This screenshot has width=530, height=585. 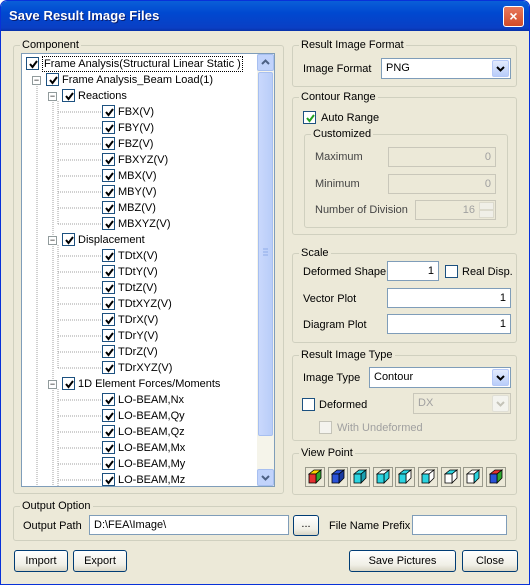 What do you see at coordinates (140, 400) in the screenshot?
I see `tree-item: LO-BEAM,Nx` at bounding box center [140, 400].